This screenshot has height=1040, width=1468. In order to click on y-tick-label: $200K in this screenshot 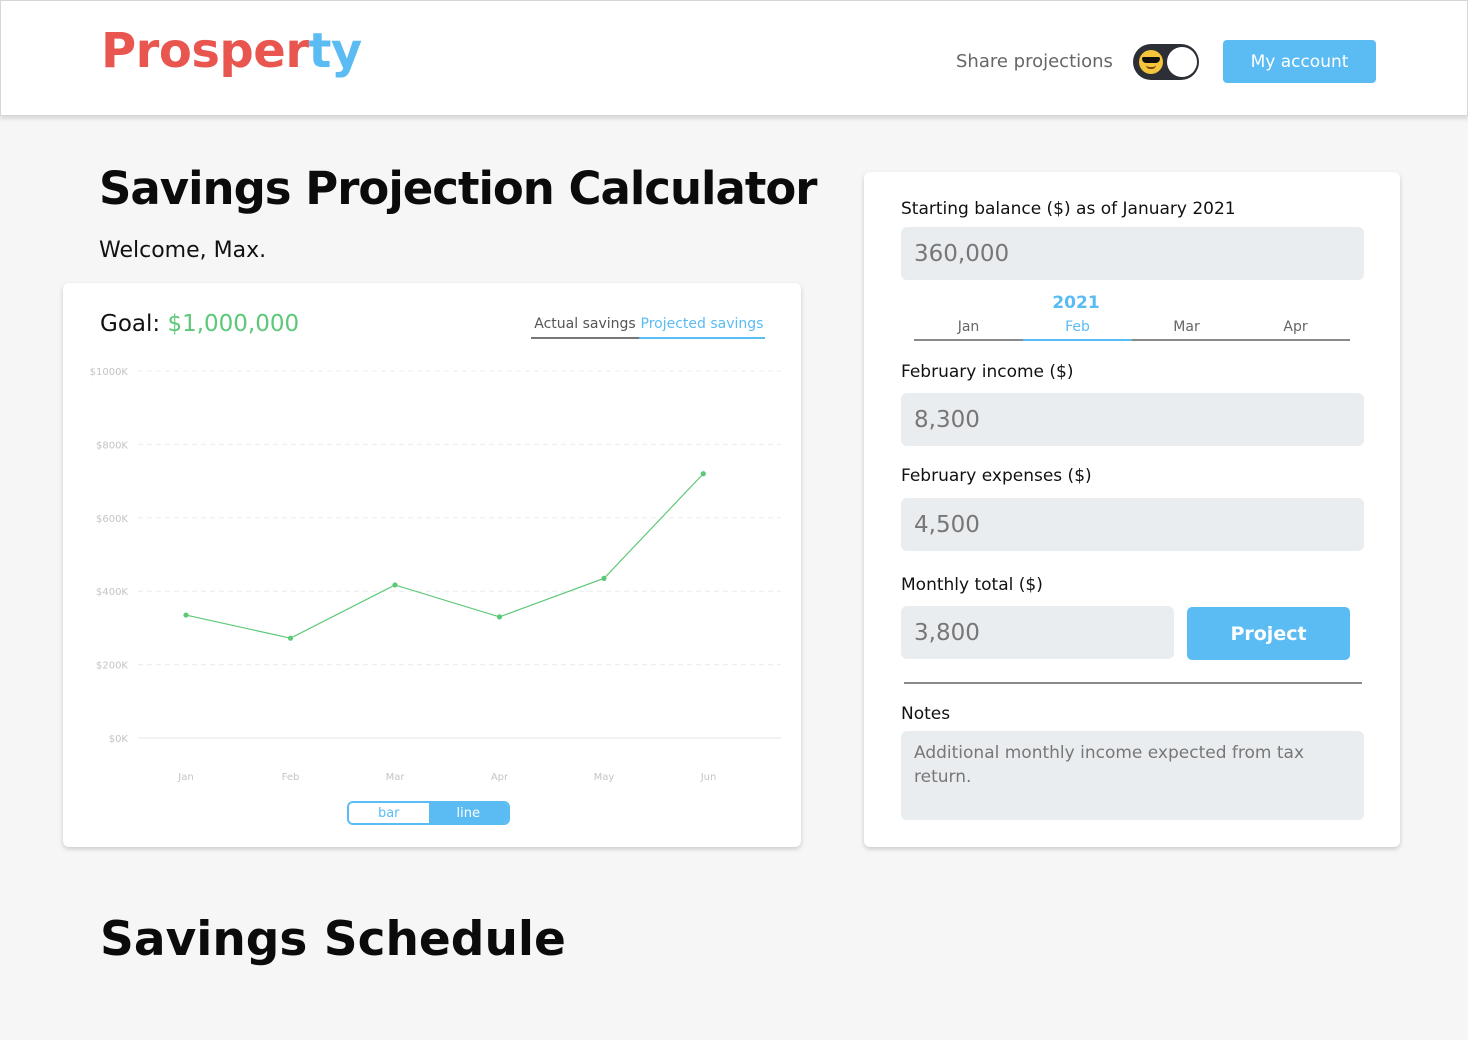, I will do `click(112, 666)`.